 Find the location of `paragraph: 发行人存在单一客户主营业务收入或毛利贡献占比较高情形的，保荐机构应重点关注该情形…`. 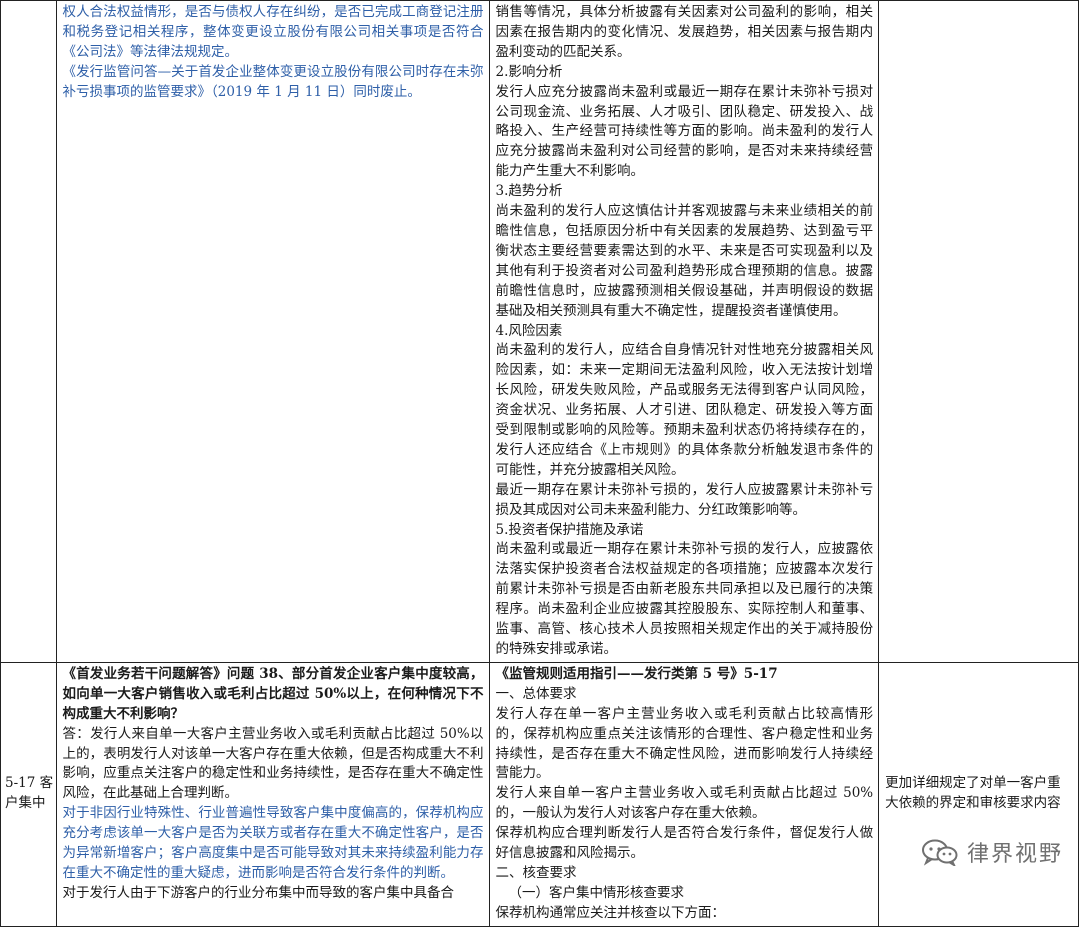

paragraph: 发行人存在单一客户主营业务收入或毛利贡献占比较高情形的，保荐机构应重点关注该情形… is located at coordinates (684, 743).